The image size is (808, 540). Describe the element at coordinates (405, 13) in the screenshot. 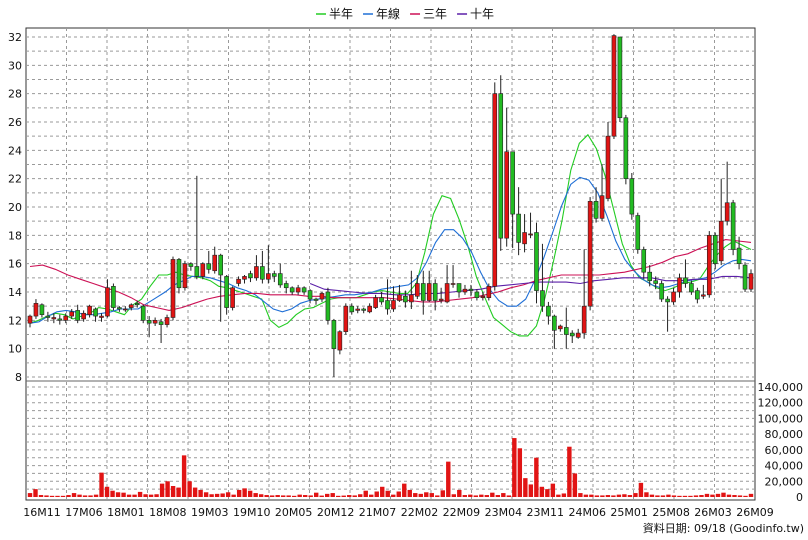

I see `legend: 半年 年線 三年 十年` at that location.